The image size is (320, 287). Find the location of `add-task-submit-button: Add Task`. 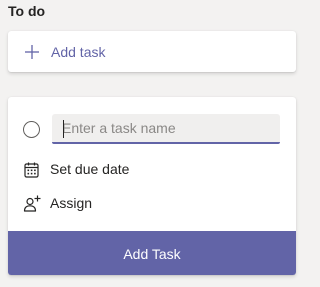

add-task-submit-button: Add Task is located at coordinates (152, 253).